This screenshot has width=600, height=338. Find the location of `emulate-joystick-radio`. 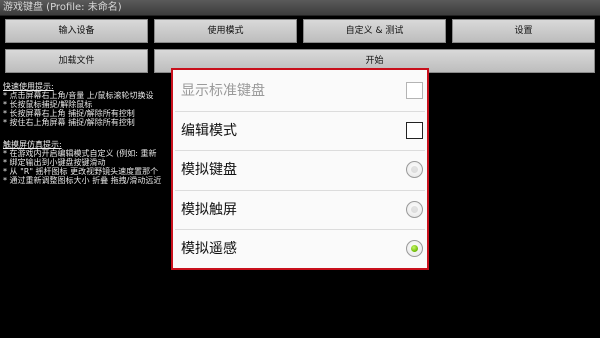

emulate-joystick-radio is located at coordinates (414, 249).